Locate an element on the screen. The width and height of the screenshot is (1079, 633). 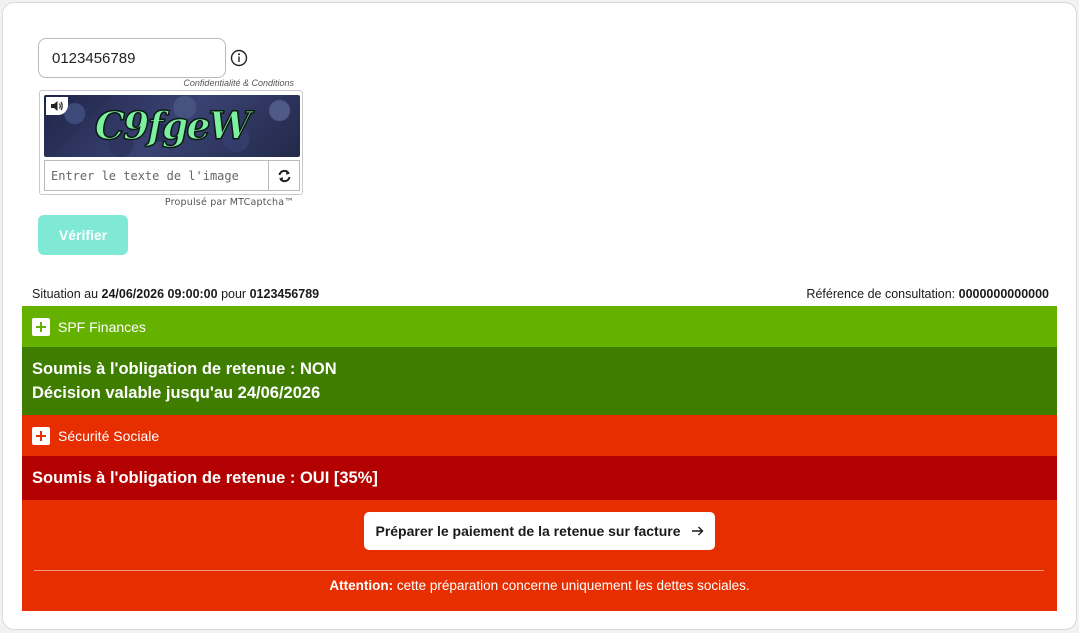
consultation-reference: Référence de consultation: 0000000000000 is located at coordinates (927, 294).